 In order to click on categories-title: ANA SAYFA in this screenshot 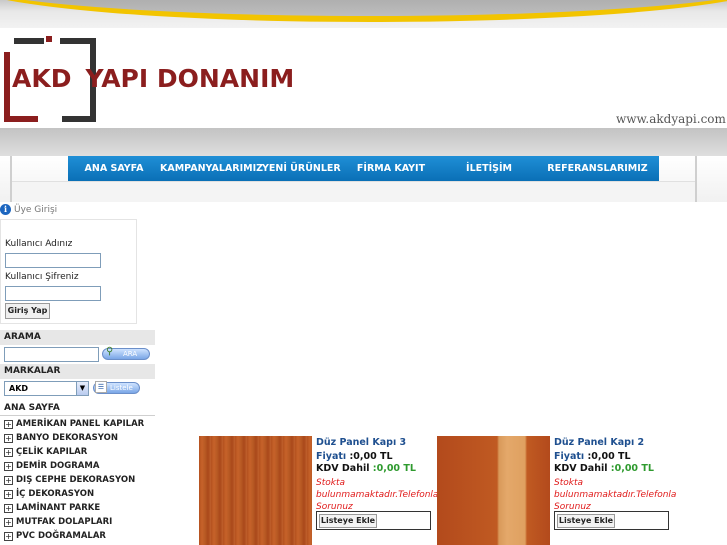, I will do `click(77, 408)`.